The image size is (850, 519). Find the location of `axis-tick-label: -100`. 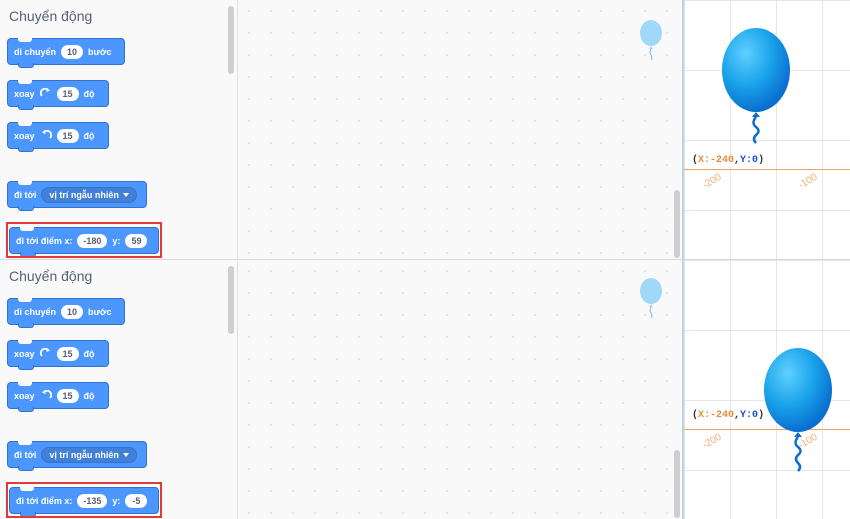

axis-tick-label: -100 is located at coordinates (808, 181).